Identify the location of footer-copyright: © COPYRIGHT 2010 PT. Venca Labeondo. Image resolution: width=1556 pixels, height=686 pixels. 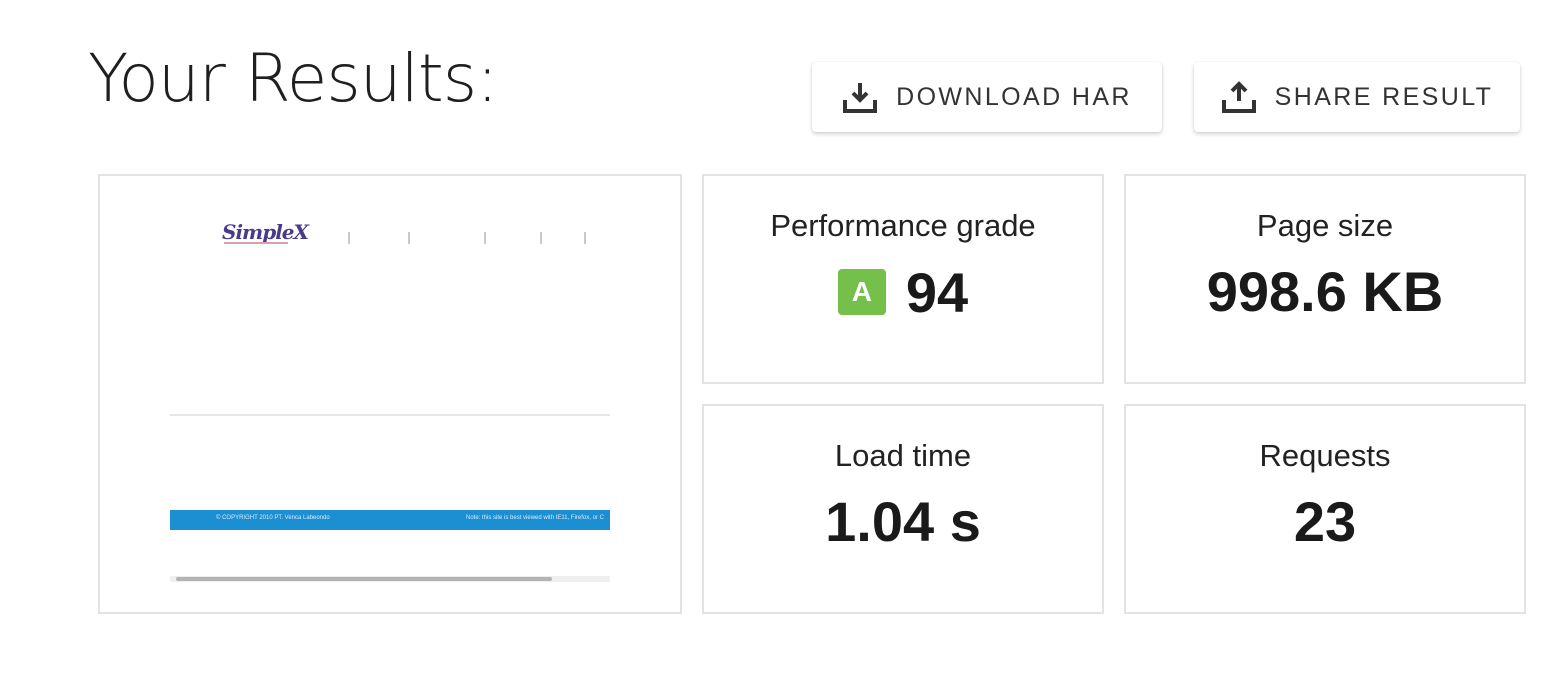
(273, 518).